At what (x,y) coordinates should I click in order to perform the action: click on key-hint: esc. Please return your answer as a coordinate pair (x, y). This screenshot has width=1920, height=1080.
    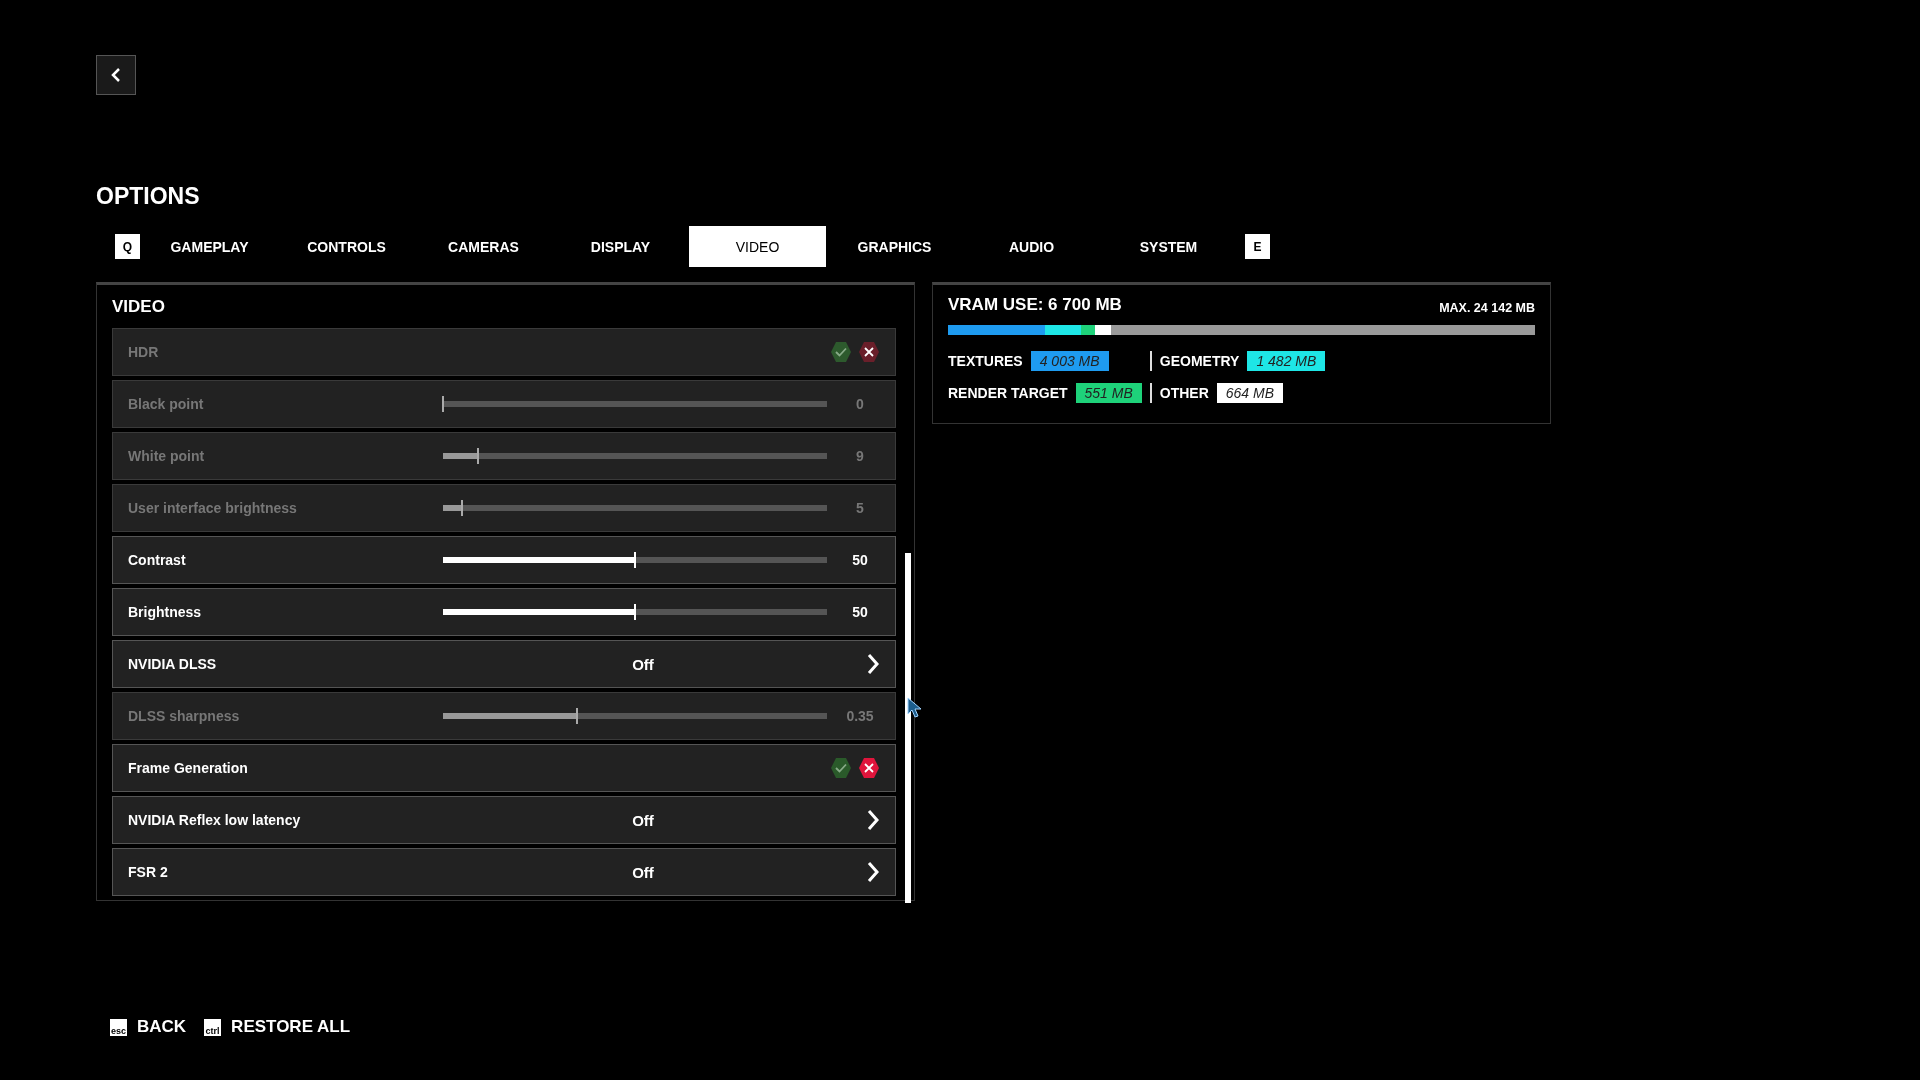
    Looking at the image, I should click on (118, 1027).